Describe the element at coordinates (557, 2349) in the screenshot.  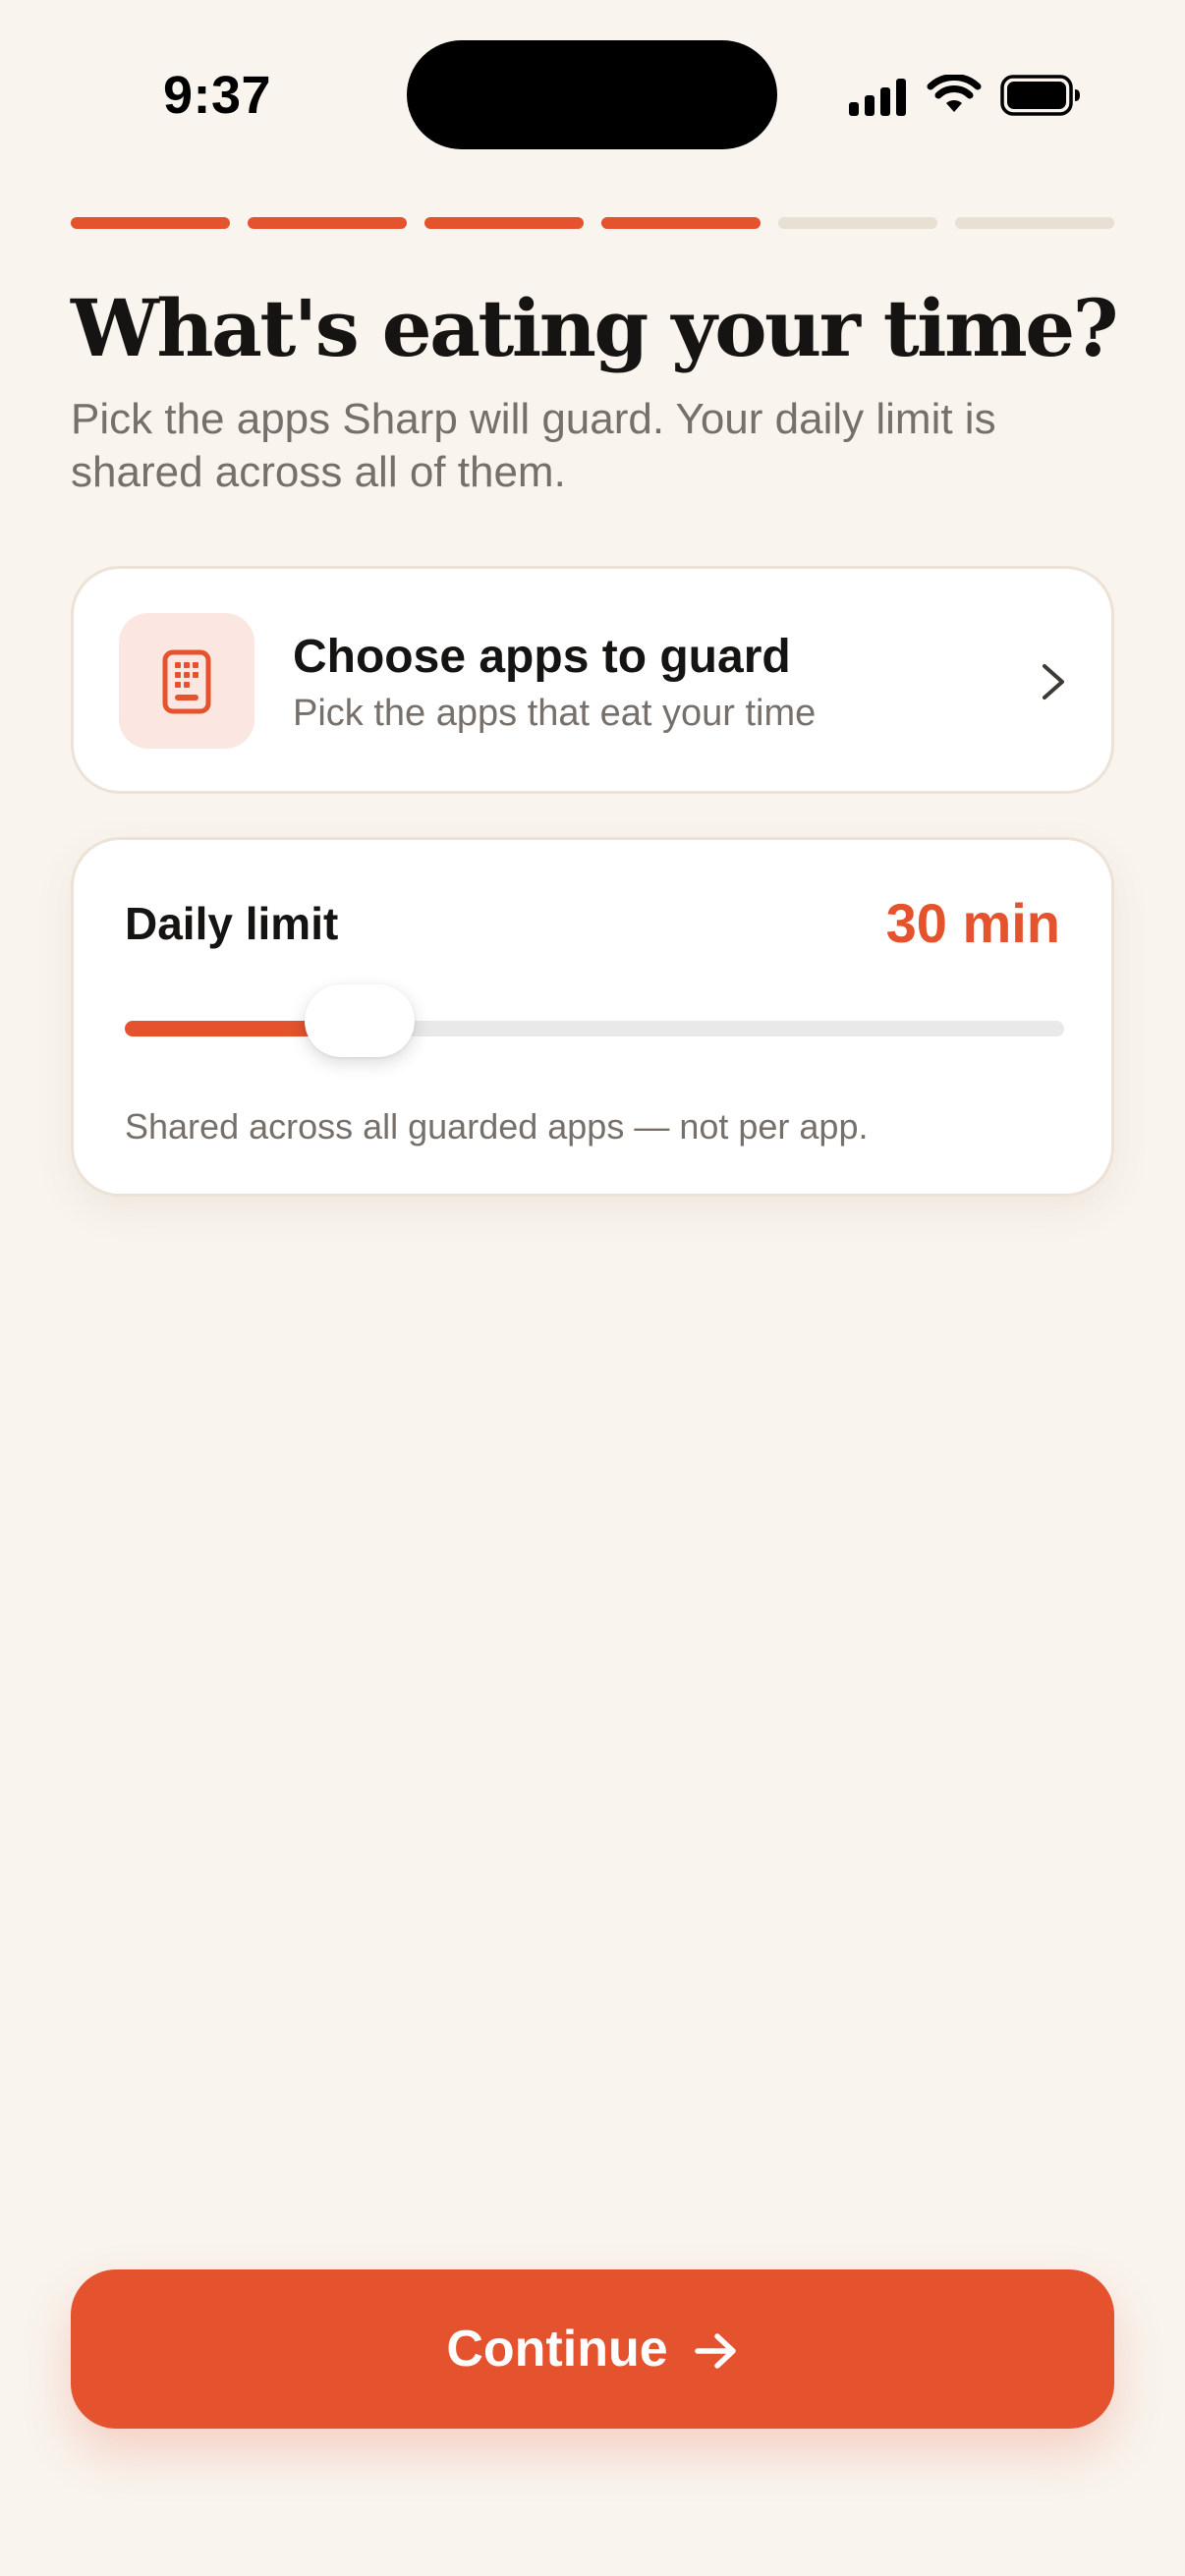
I see `continue-label: Continue` at that location.